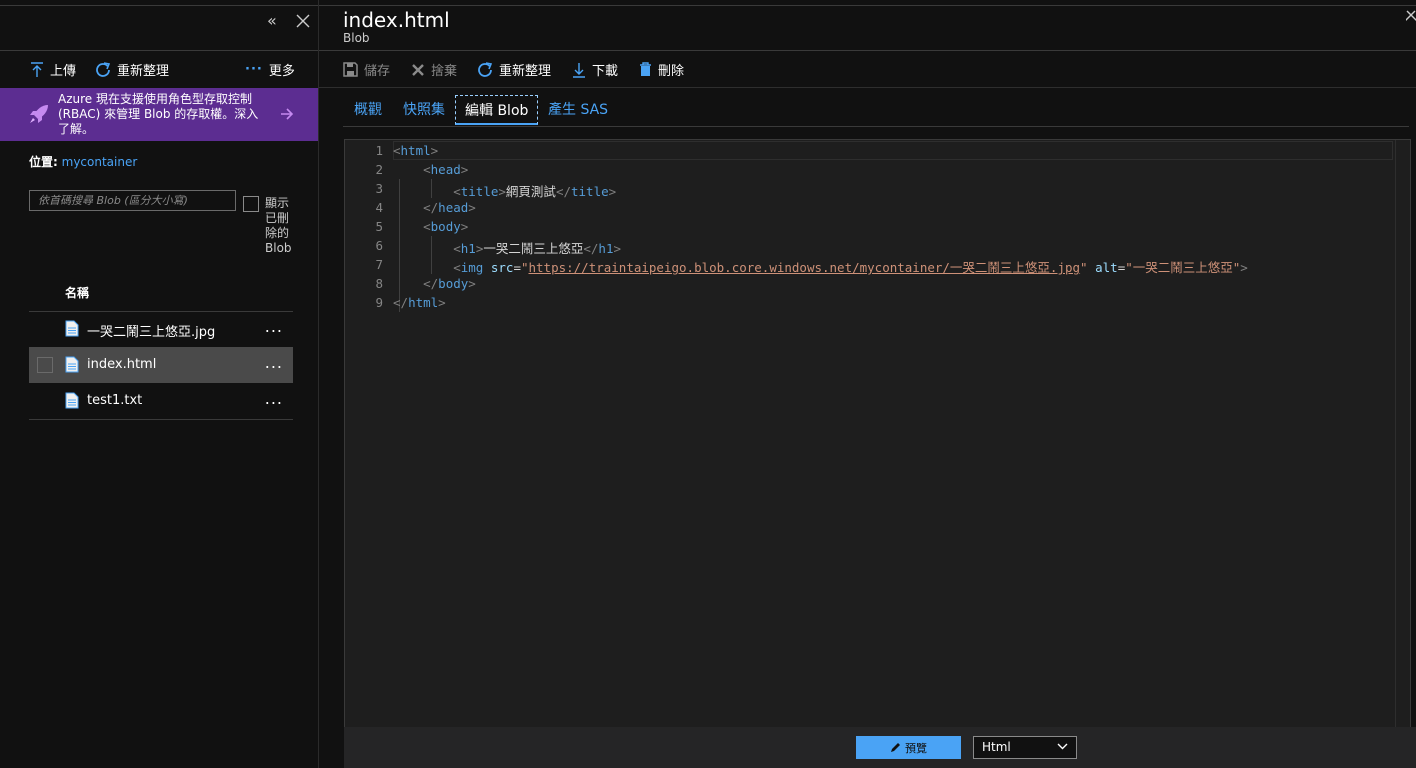 This screenshot has height=768, width=1416. Describe the element at coordinates (579, 70) in the screenshot. I see `download-icon` at that location.